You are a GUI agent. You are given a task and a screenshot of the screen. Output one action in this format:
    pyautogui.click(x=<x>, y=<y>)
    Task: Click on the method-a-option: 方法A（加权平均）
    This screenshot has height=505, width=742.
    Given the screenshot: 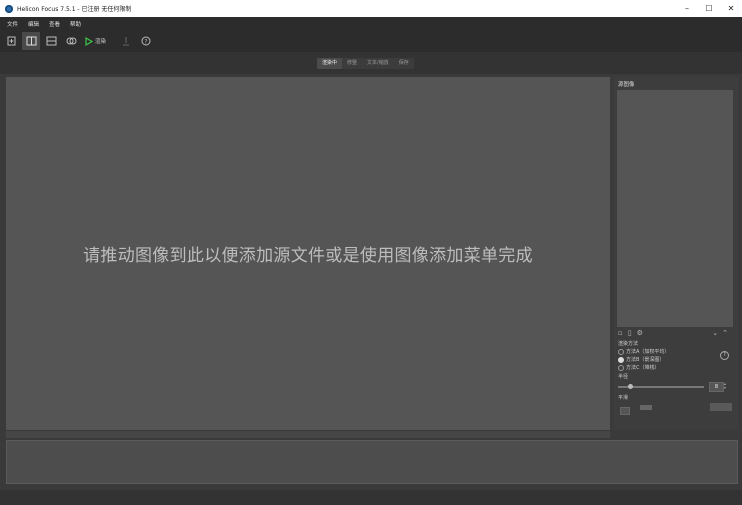 What is the action you would take?
    pyautogui.click(x=643, y=351)
    